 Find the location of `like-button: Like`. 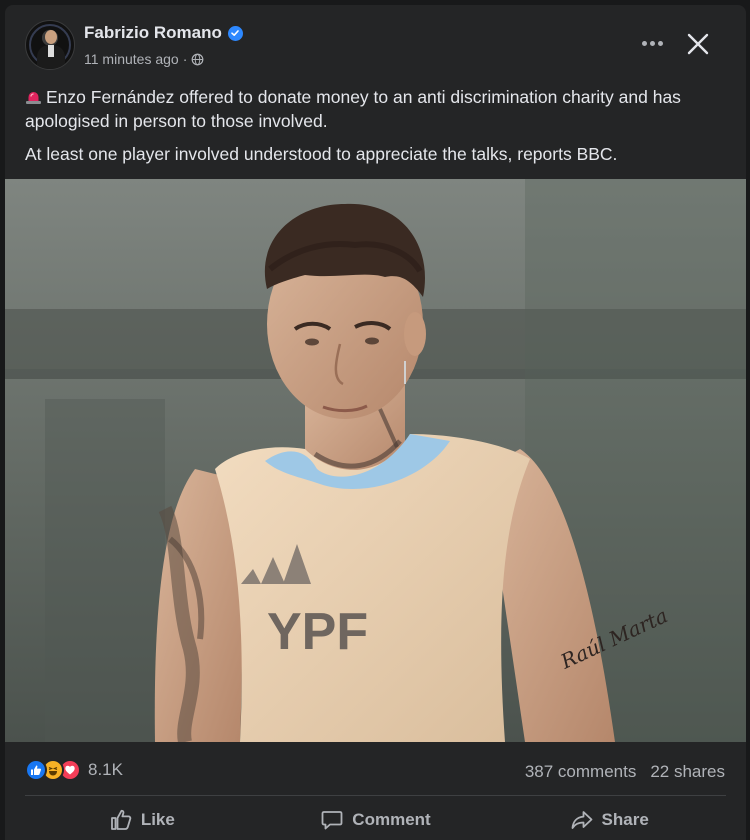

like-button: Like is located at coordinates (142, 820).